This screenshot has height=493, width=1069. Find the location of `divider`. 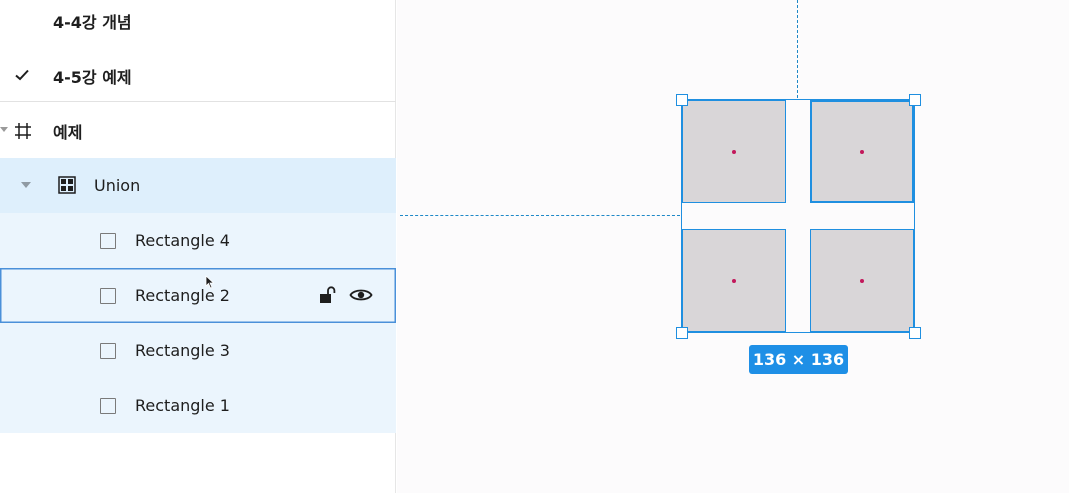

divider is located at coordinates (198, 101).